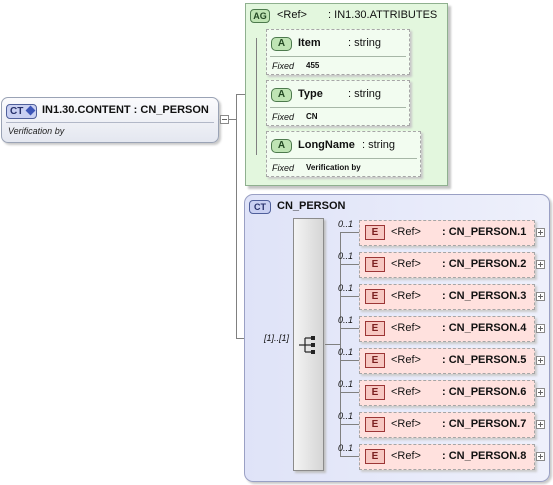 This screenshot has height=485, width=553. I want to click on element-cn-person-4: E <Ref> : CN_PERSON.4, so click(447, 329).